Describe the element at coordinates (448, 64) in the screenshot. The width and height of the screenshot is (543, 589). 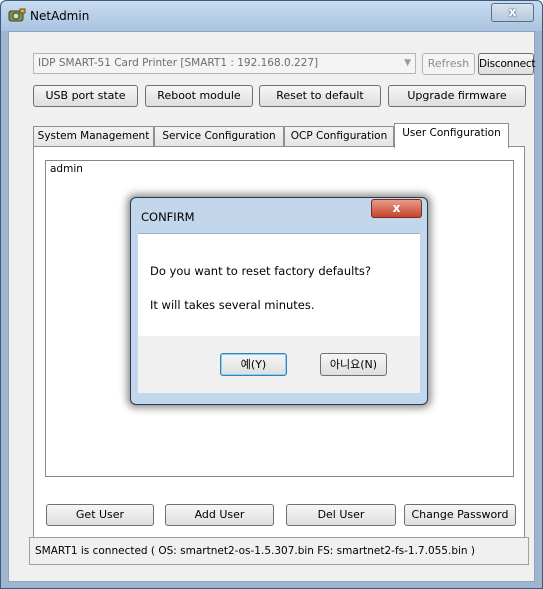
I see `refresh-button: Refresh` at that location.